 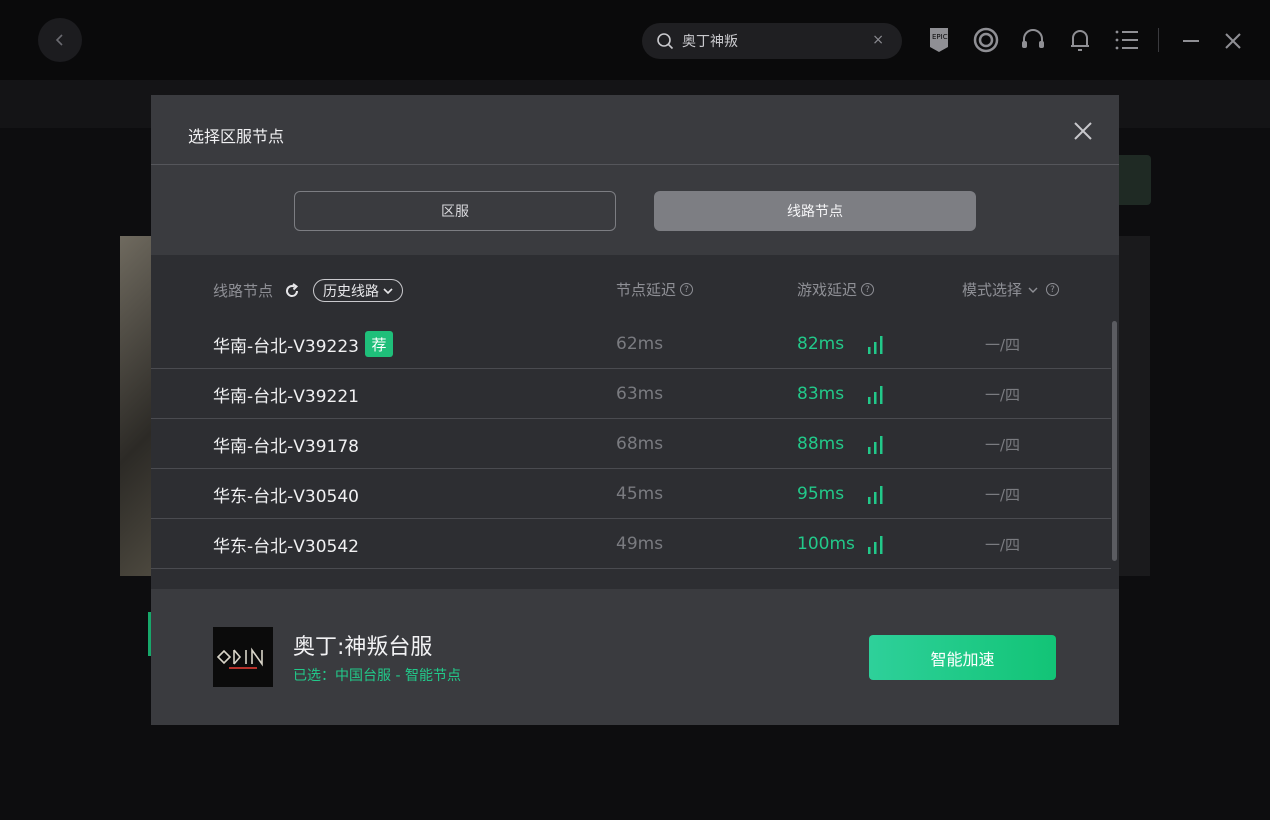 What do you see at coordinates (962, 657) in the screenshot?
I see `smart-accelerate-button: 智能加速` at bounding box center [962, 657].